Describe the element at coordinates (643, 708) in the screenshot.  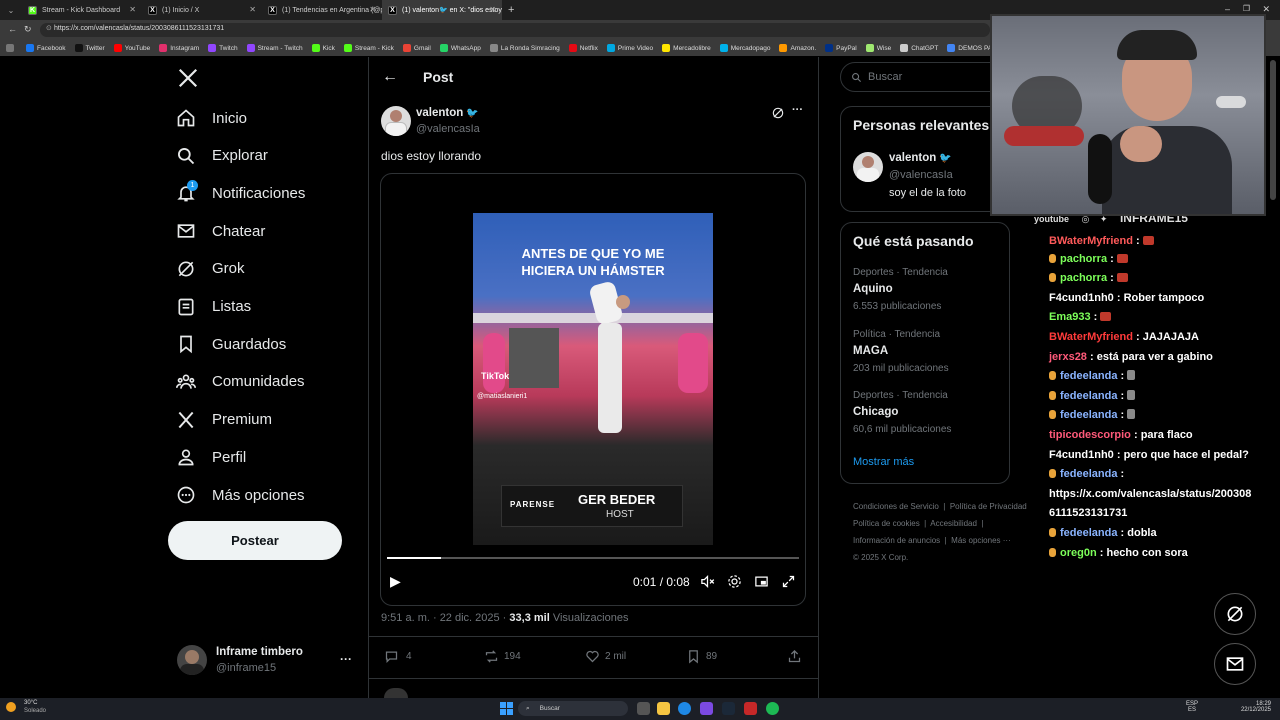
I see `task-view-icon` at that location.